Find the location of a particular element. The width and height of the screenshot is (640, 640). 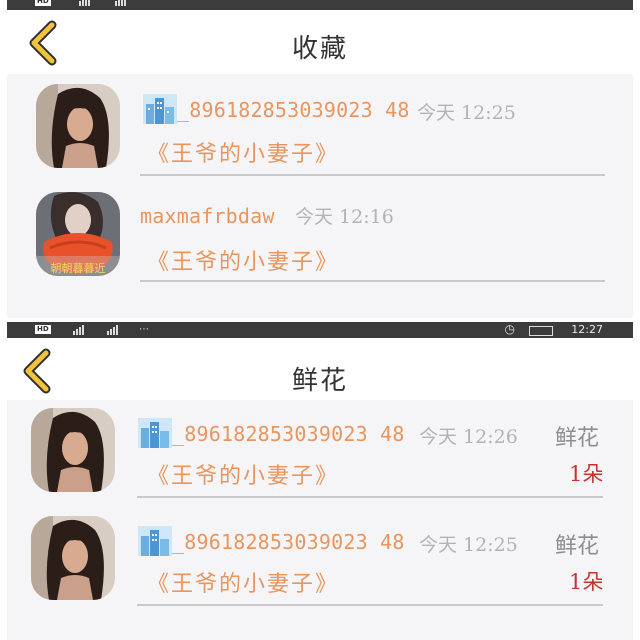

battery-icon is located at coordinates (541, 331).